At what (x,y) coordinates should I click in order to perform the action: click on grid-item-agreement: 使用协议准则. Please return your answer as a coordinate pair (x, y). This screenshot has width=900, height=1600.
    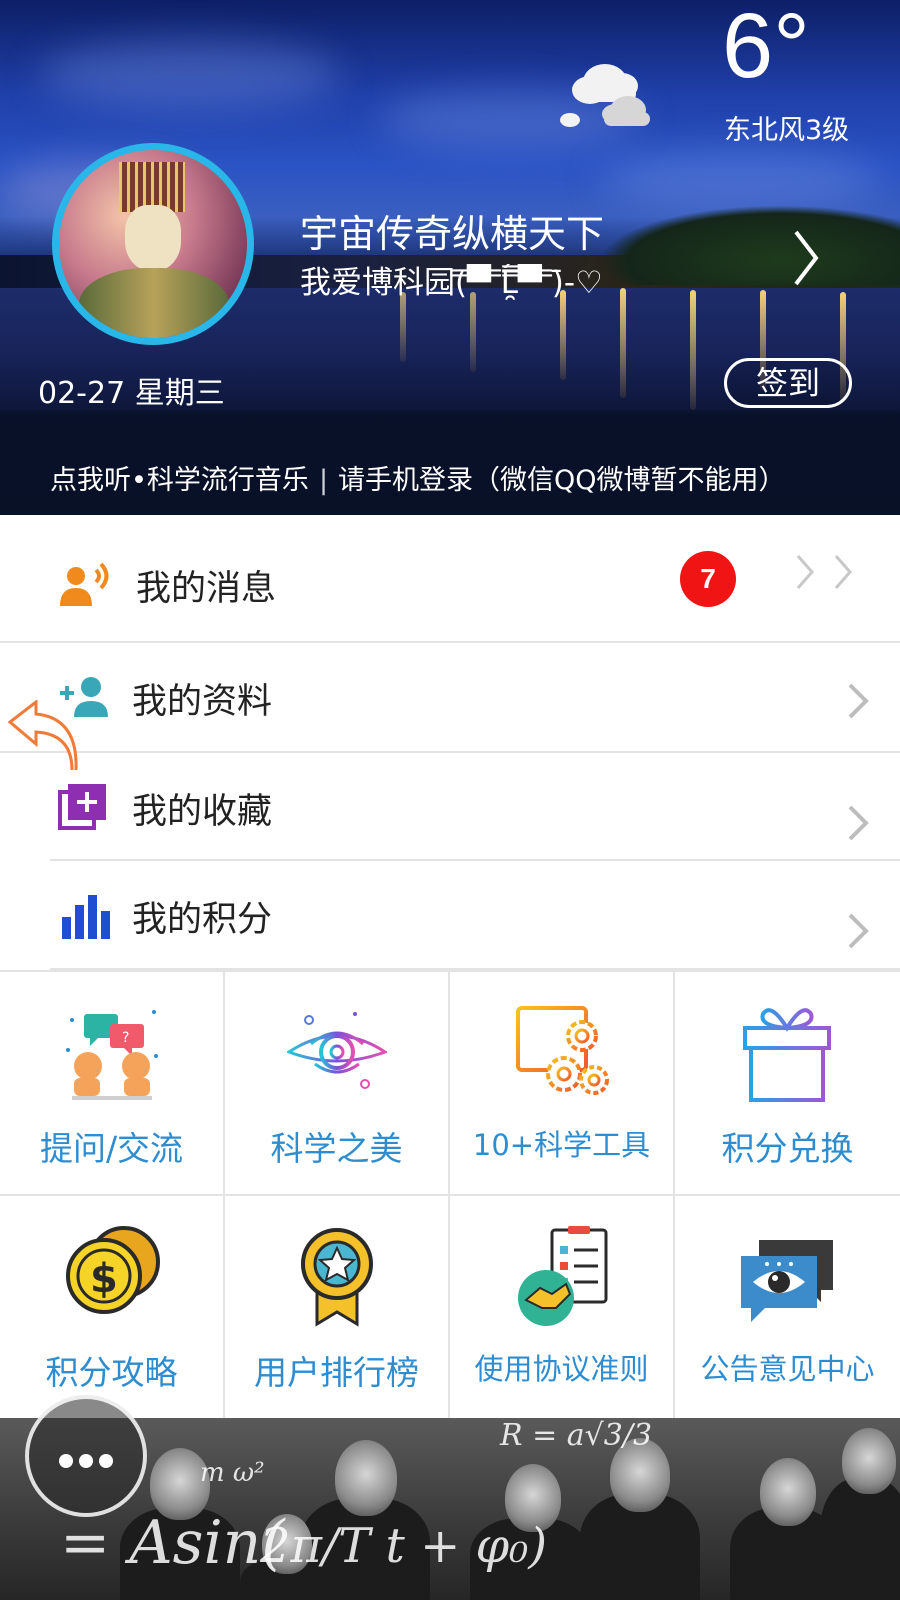
    Looking at the image, I should click on (562, 1308).